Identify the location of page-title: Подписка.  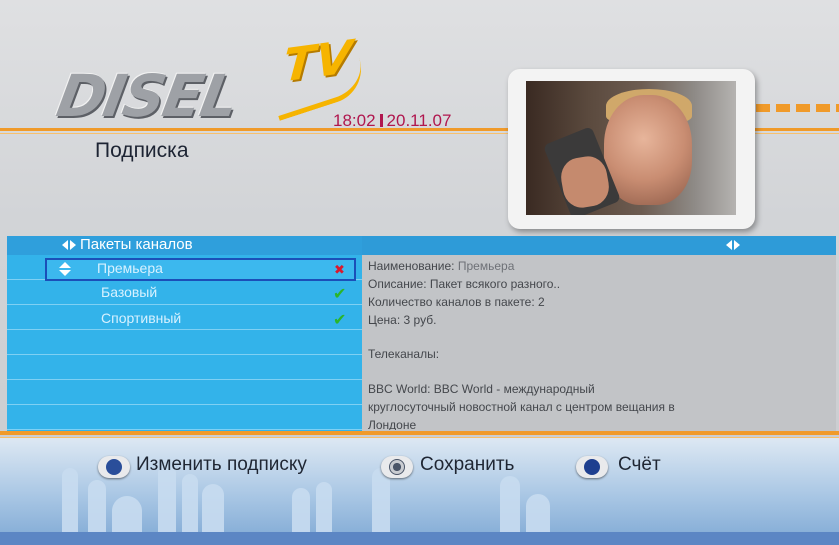
(142, 150).